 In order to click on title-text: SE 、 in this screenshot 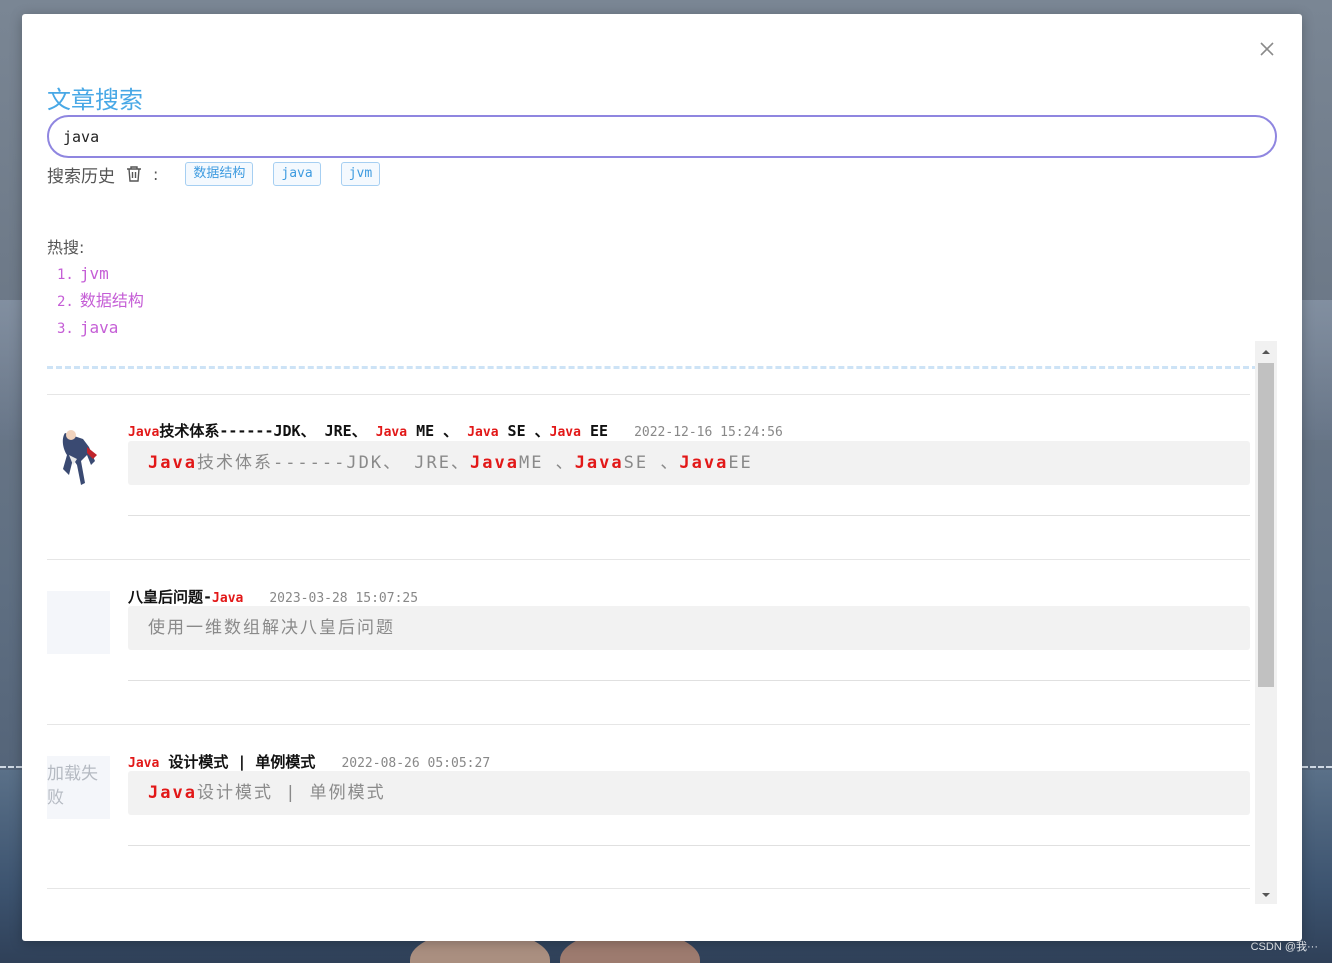, I will do `click(524, 431)`.